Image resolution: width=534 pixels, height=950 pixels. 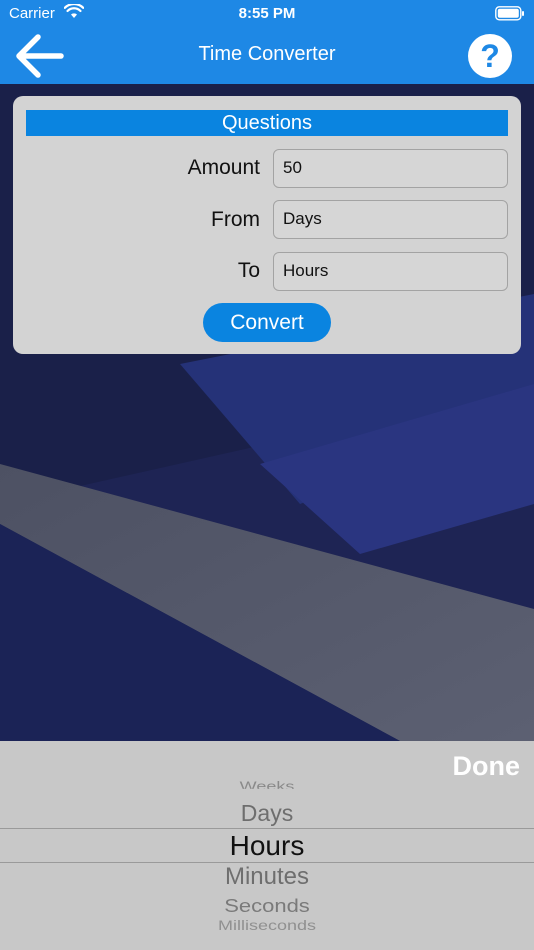 I want to click on page-title: Time Converter, so click(x=267, y=54).